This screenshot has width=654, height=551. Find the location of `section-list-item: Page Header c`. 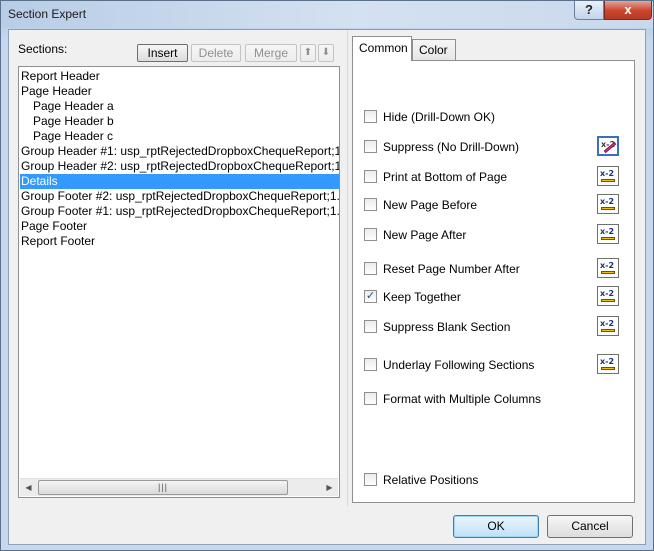

section-list-item: Page Header c is located at coordinates (179, 136).